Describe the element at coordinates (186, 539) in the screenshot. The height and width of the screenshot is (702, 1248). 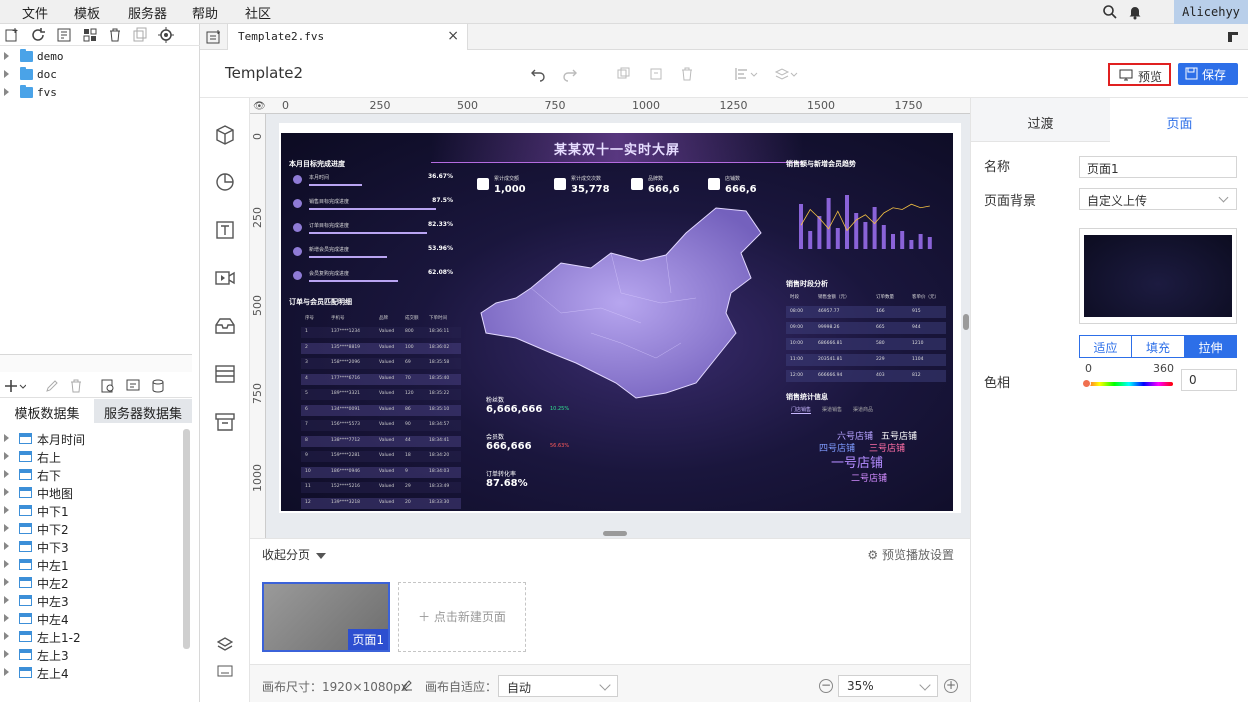
I see `scrollbar` at that location.